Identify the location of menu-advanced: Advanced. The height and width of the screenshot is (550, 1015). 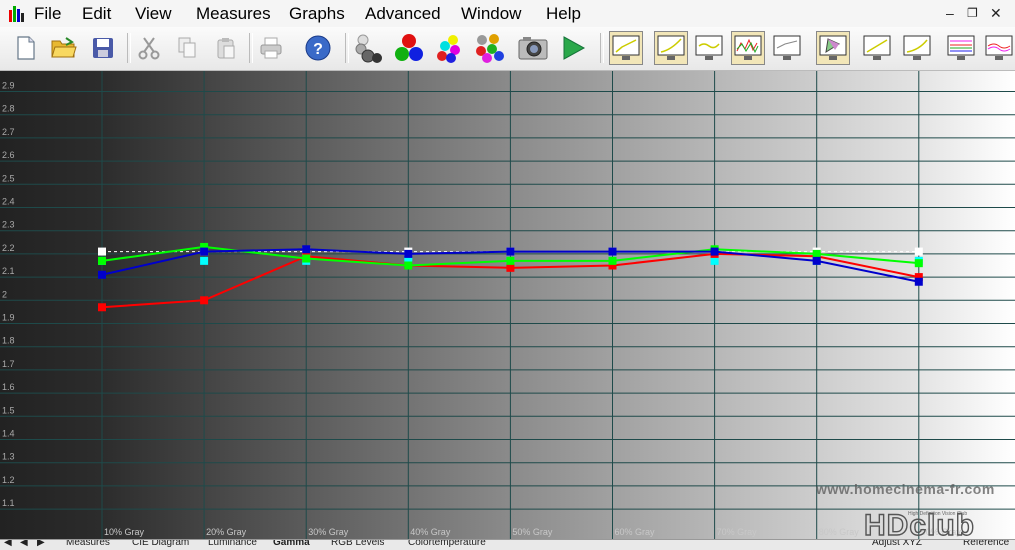
(403, 14).